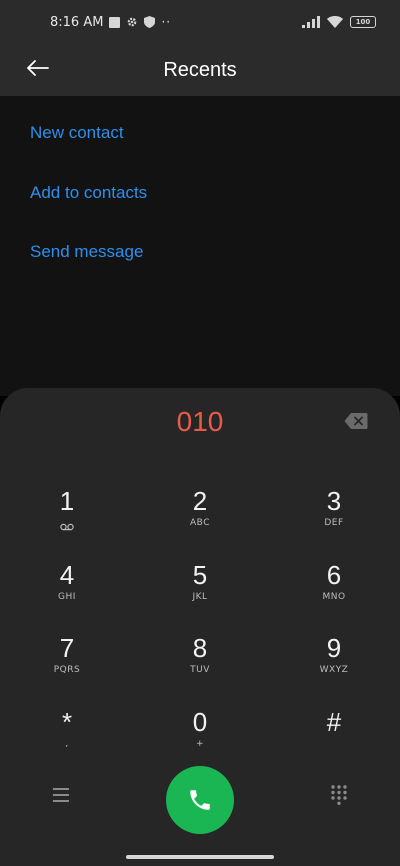 The height and width of the screenshot is (866, 400). I want to click on key-digit: 4, so click(67, 575).